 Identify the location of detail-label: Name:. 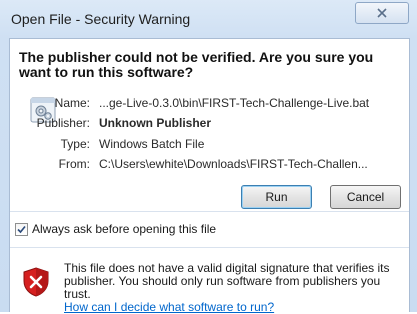
(72, 103).